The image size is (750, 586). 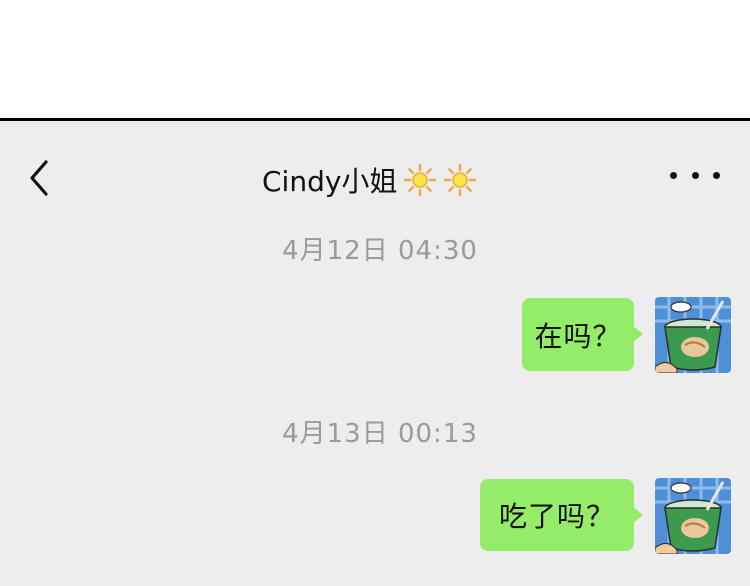 I want to click on message-bubble: 吃了吗？, so click(x=561, y=515).